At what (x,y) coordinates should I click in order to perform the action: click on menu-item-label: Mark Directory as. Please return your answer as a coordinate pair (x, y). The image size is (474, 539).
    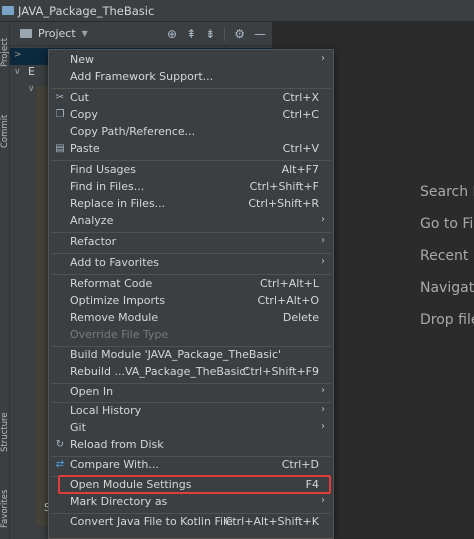
    Looking at the image, I should click on (119, 501).